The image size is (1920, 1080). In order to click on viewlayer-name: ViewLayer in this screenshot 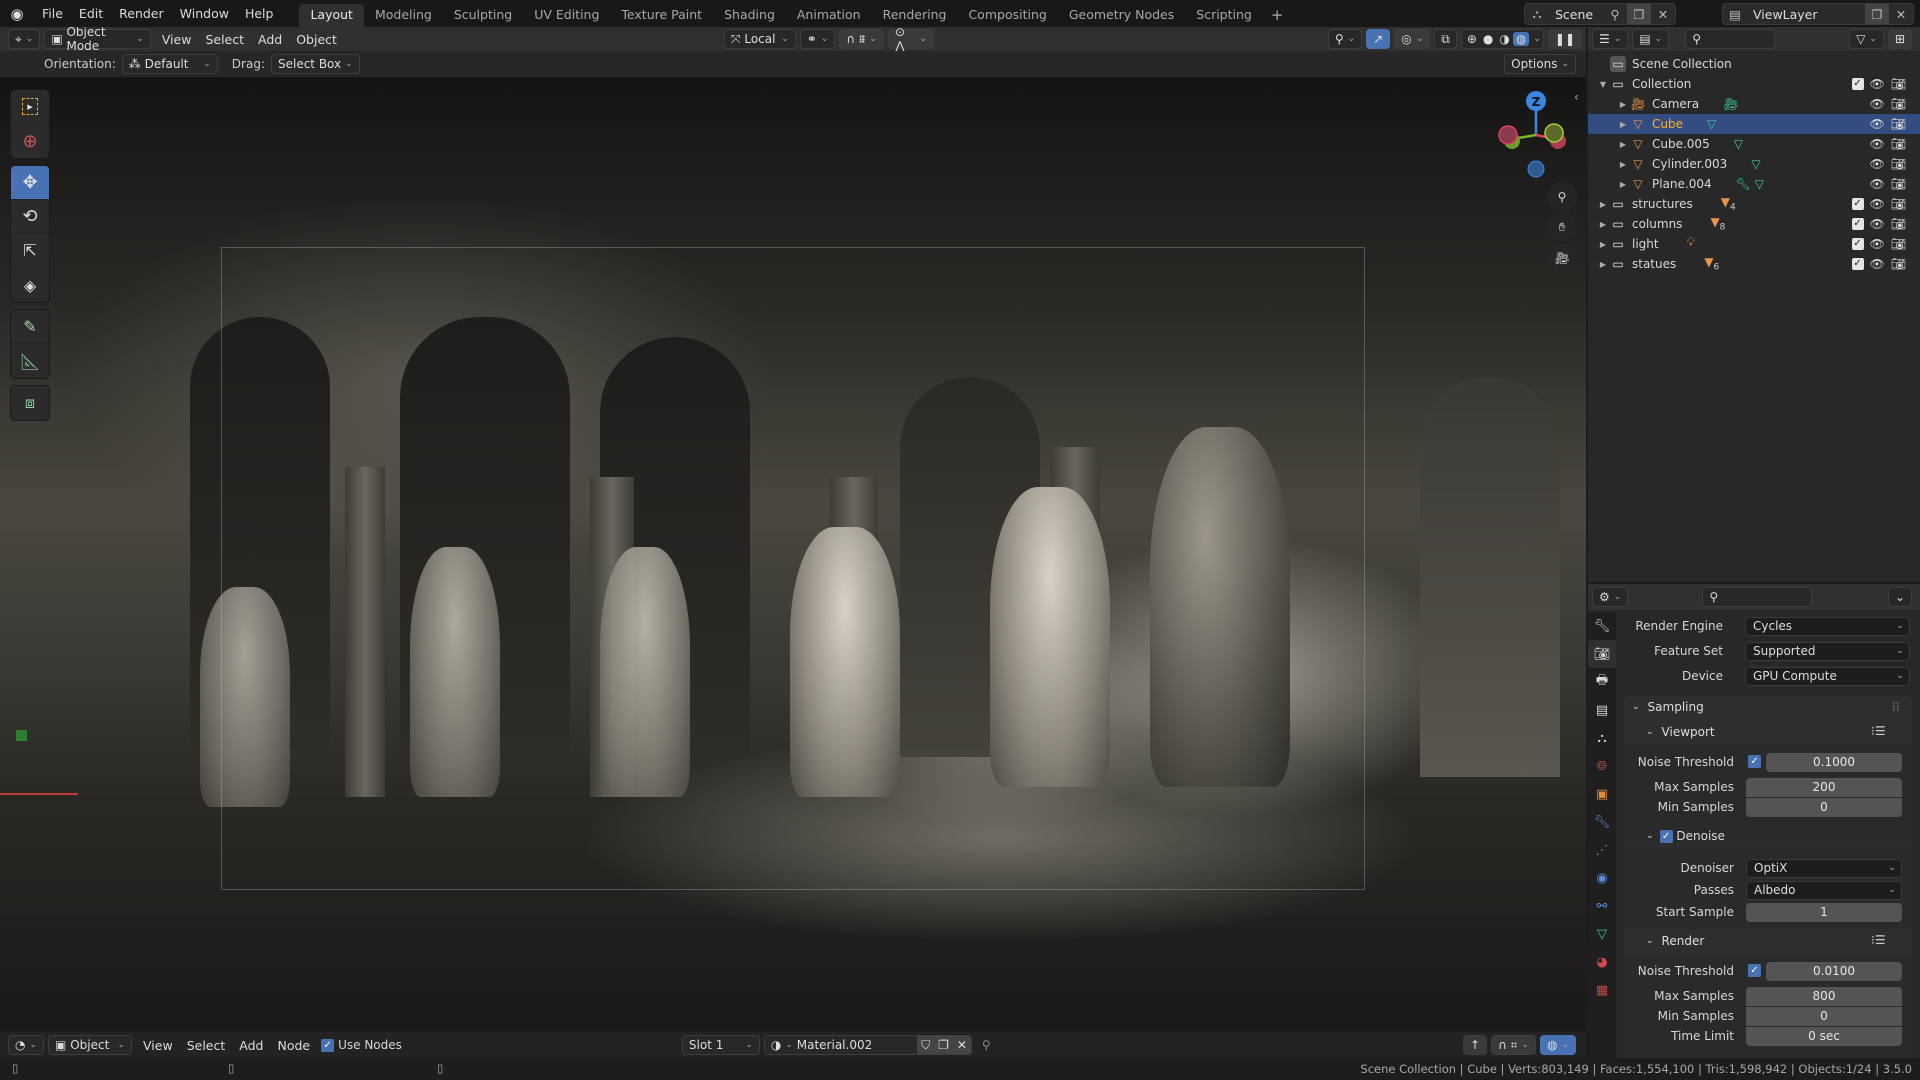, I will do `click(1809, 14)`.